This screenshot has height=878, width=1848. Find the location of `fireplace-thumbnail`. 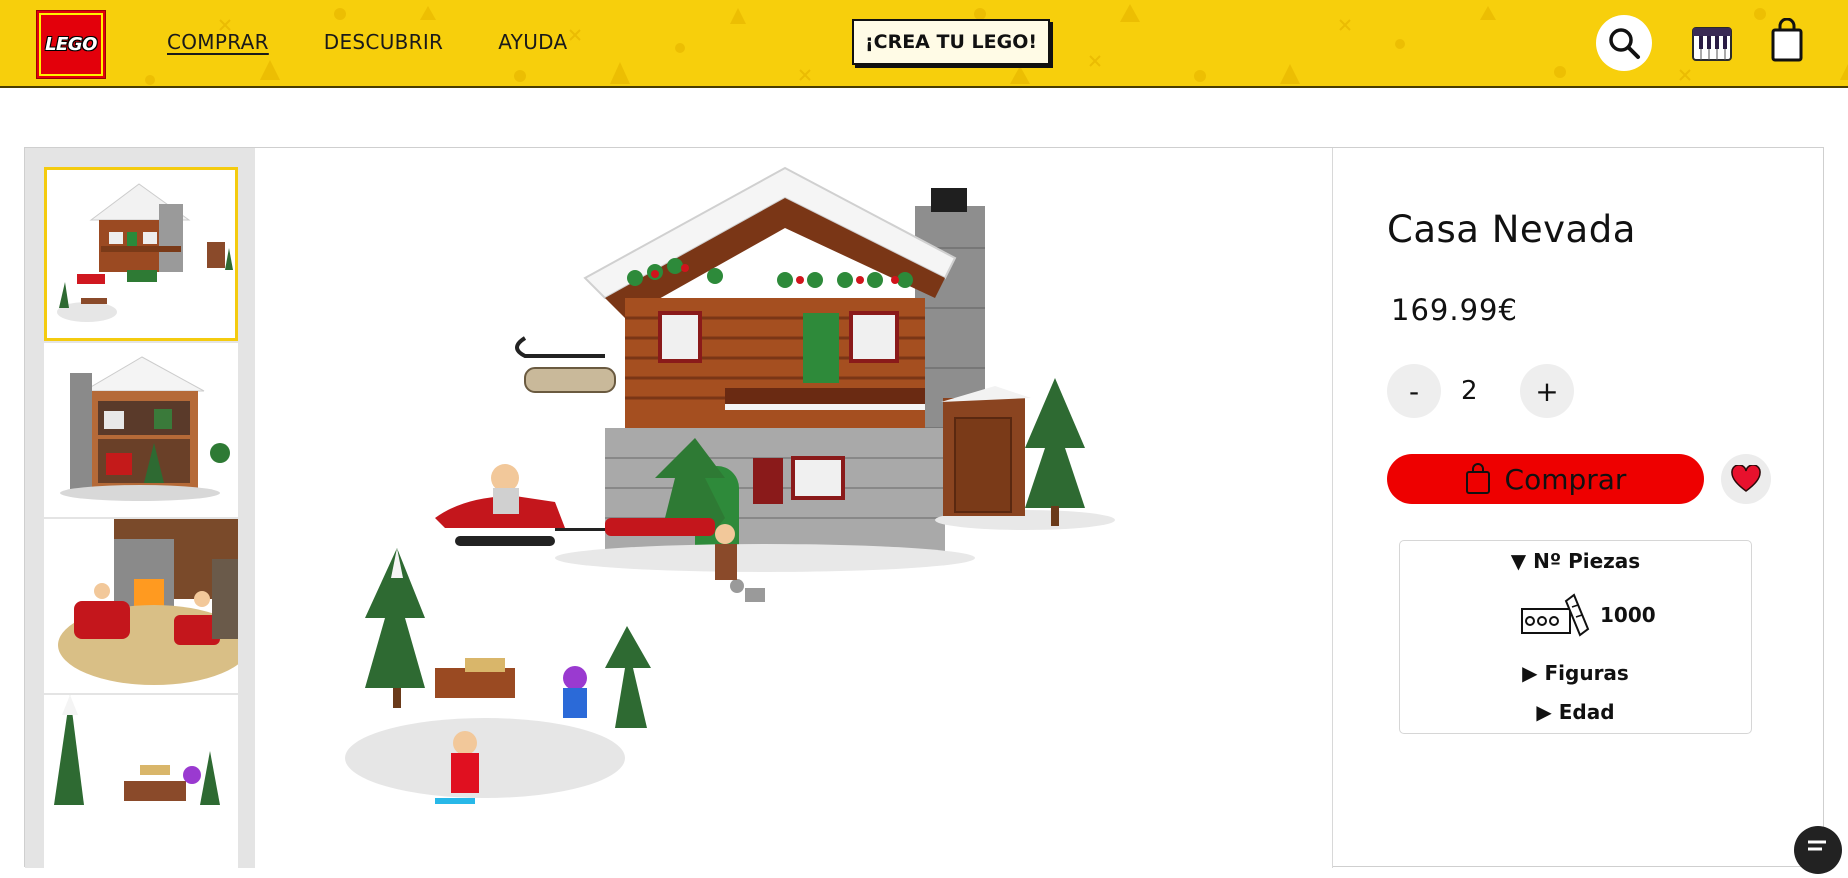

fireplace-thumbnail is located at coordinates (148, 602).